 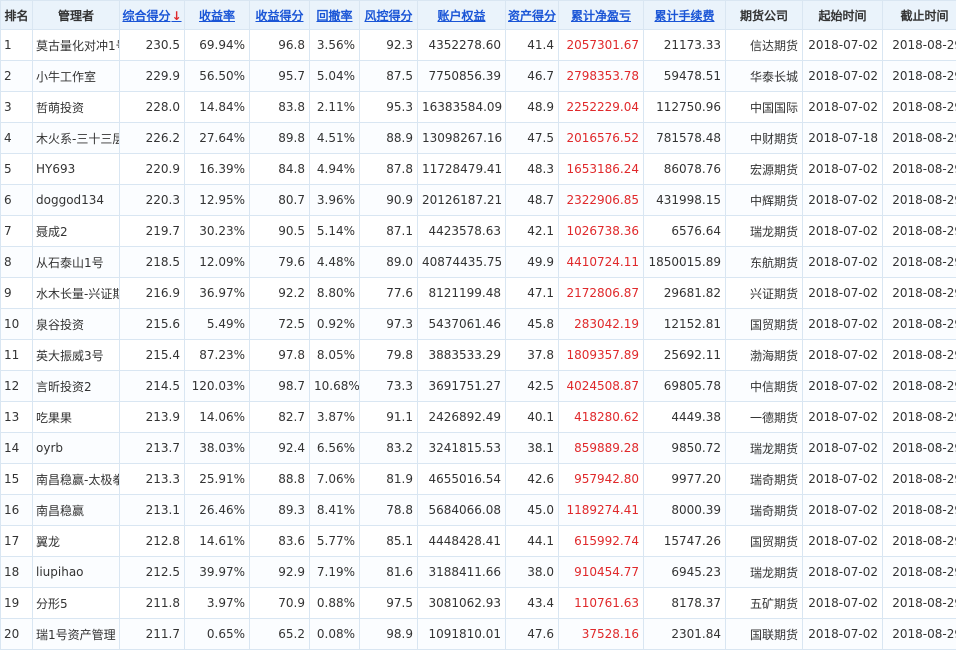 I want to click on manager-cell: 哲萌投资, so click(x=76, y=107).